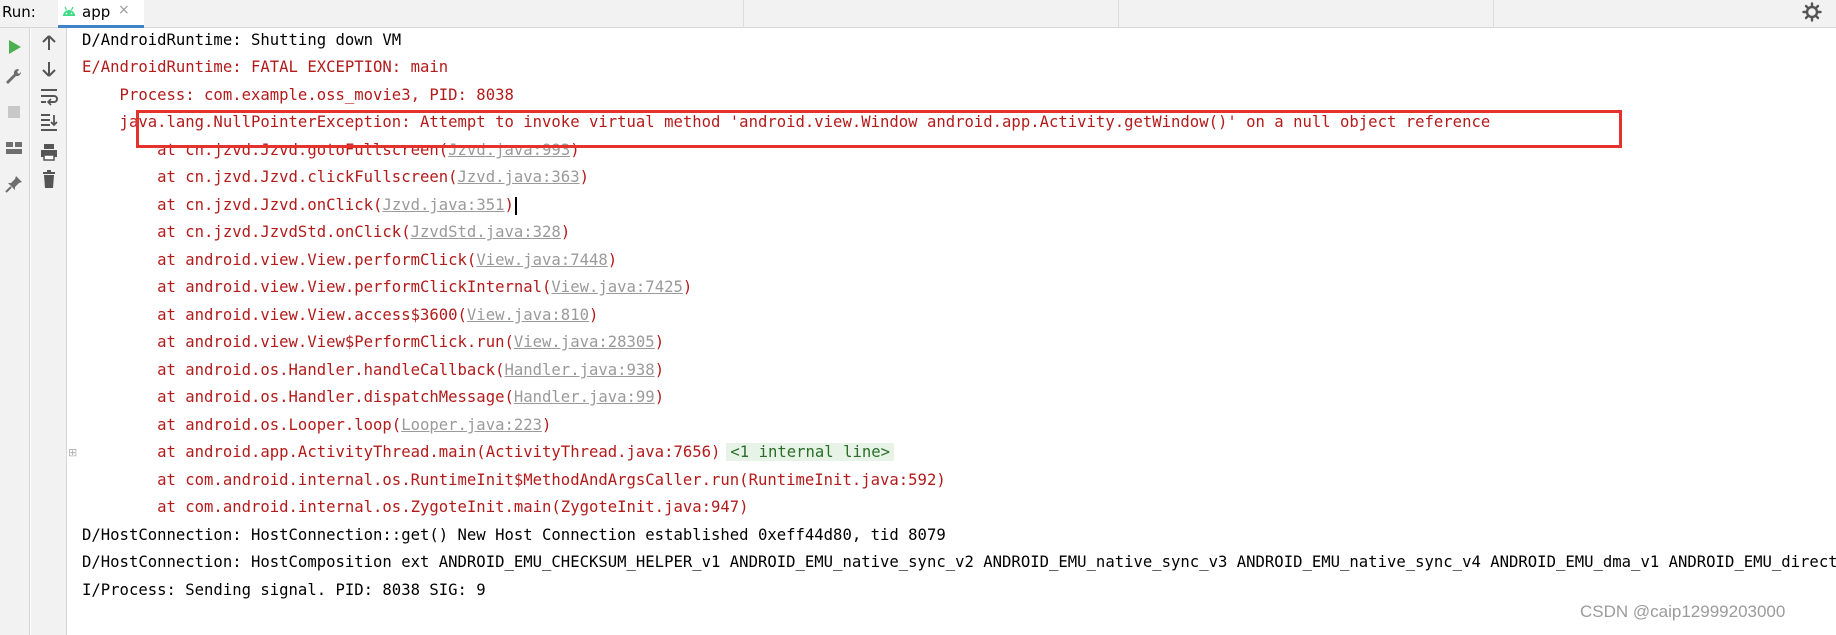 The height and width of the screenshot is (635, 1836). I want to click on stop-button, so click(14, 112).